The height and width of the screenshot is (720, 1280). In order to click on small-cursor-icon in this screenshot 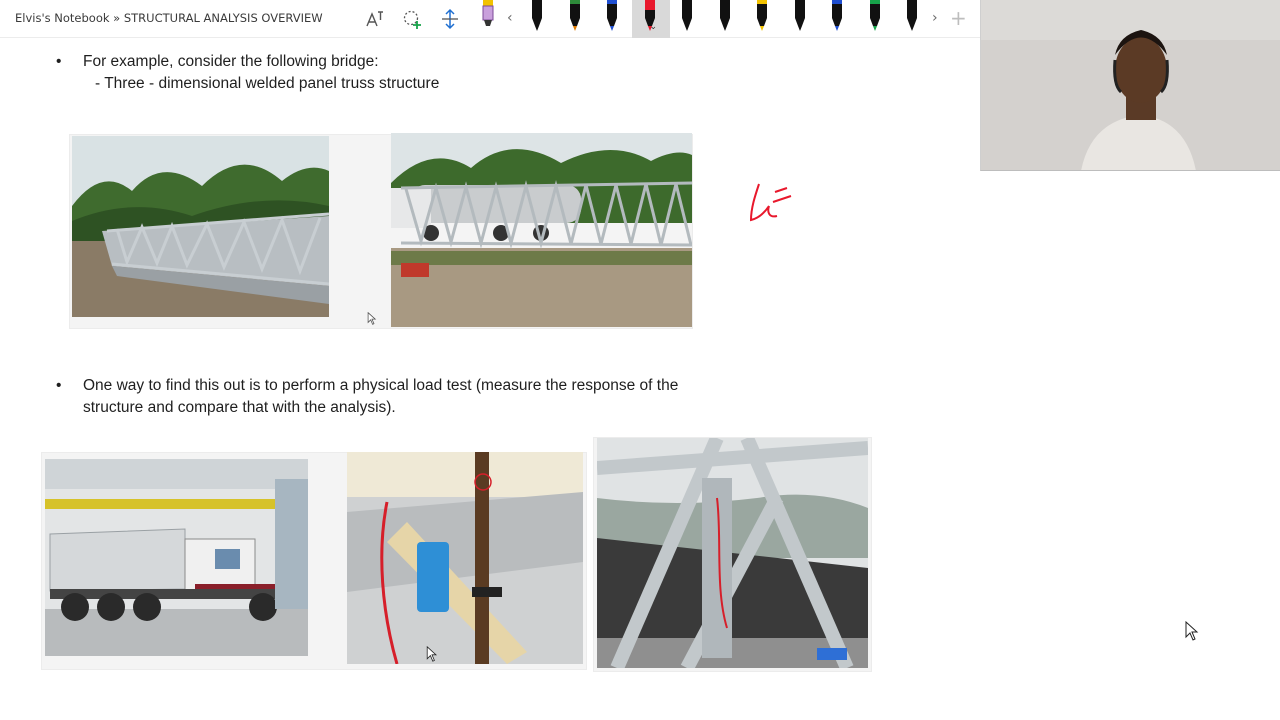, I will do `click(372, 319)`.